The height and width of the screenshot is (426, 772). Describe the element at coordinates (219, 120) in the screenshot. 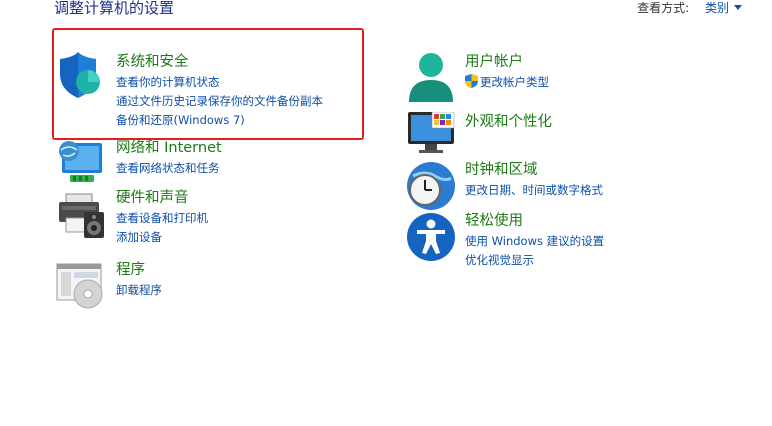

I see `link-backup-restore: 备份和还原(Windows 7)` at that location.